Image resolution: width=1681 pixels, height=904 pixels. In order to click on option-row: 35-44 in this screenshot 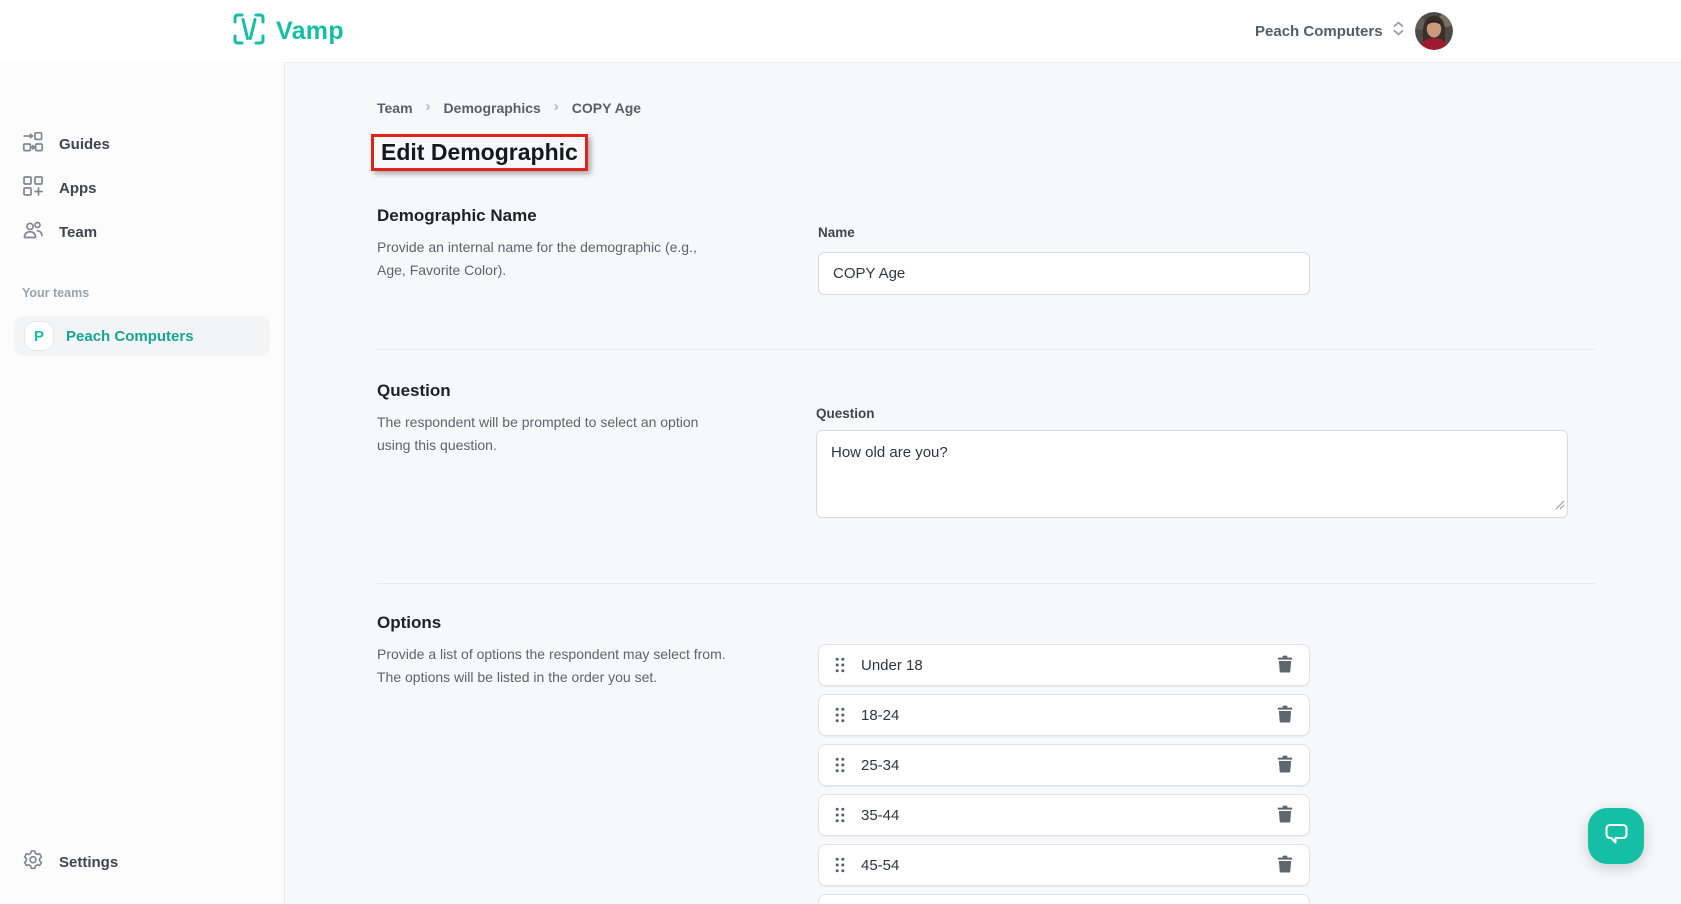, I will do `click(1064, 815)`.